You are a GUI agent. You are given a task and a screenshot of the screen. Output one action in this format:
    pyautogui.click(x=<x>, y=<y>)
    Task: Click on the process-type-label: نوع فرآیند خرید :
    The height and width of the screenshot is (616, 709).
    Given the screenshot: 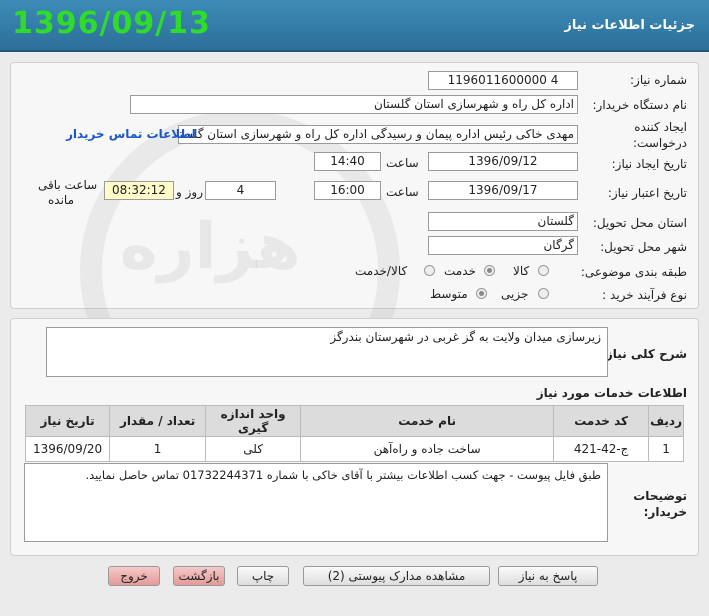 What is the action you would take?
    pyautogui.click(x=644, y=295)
    